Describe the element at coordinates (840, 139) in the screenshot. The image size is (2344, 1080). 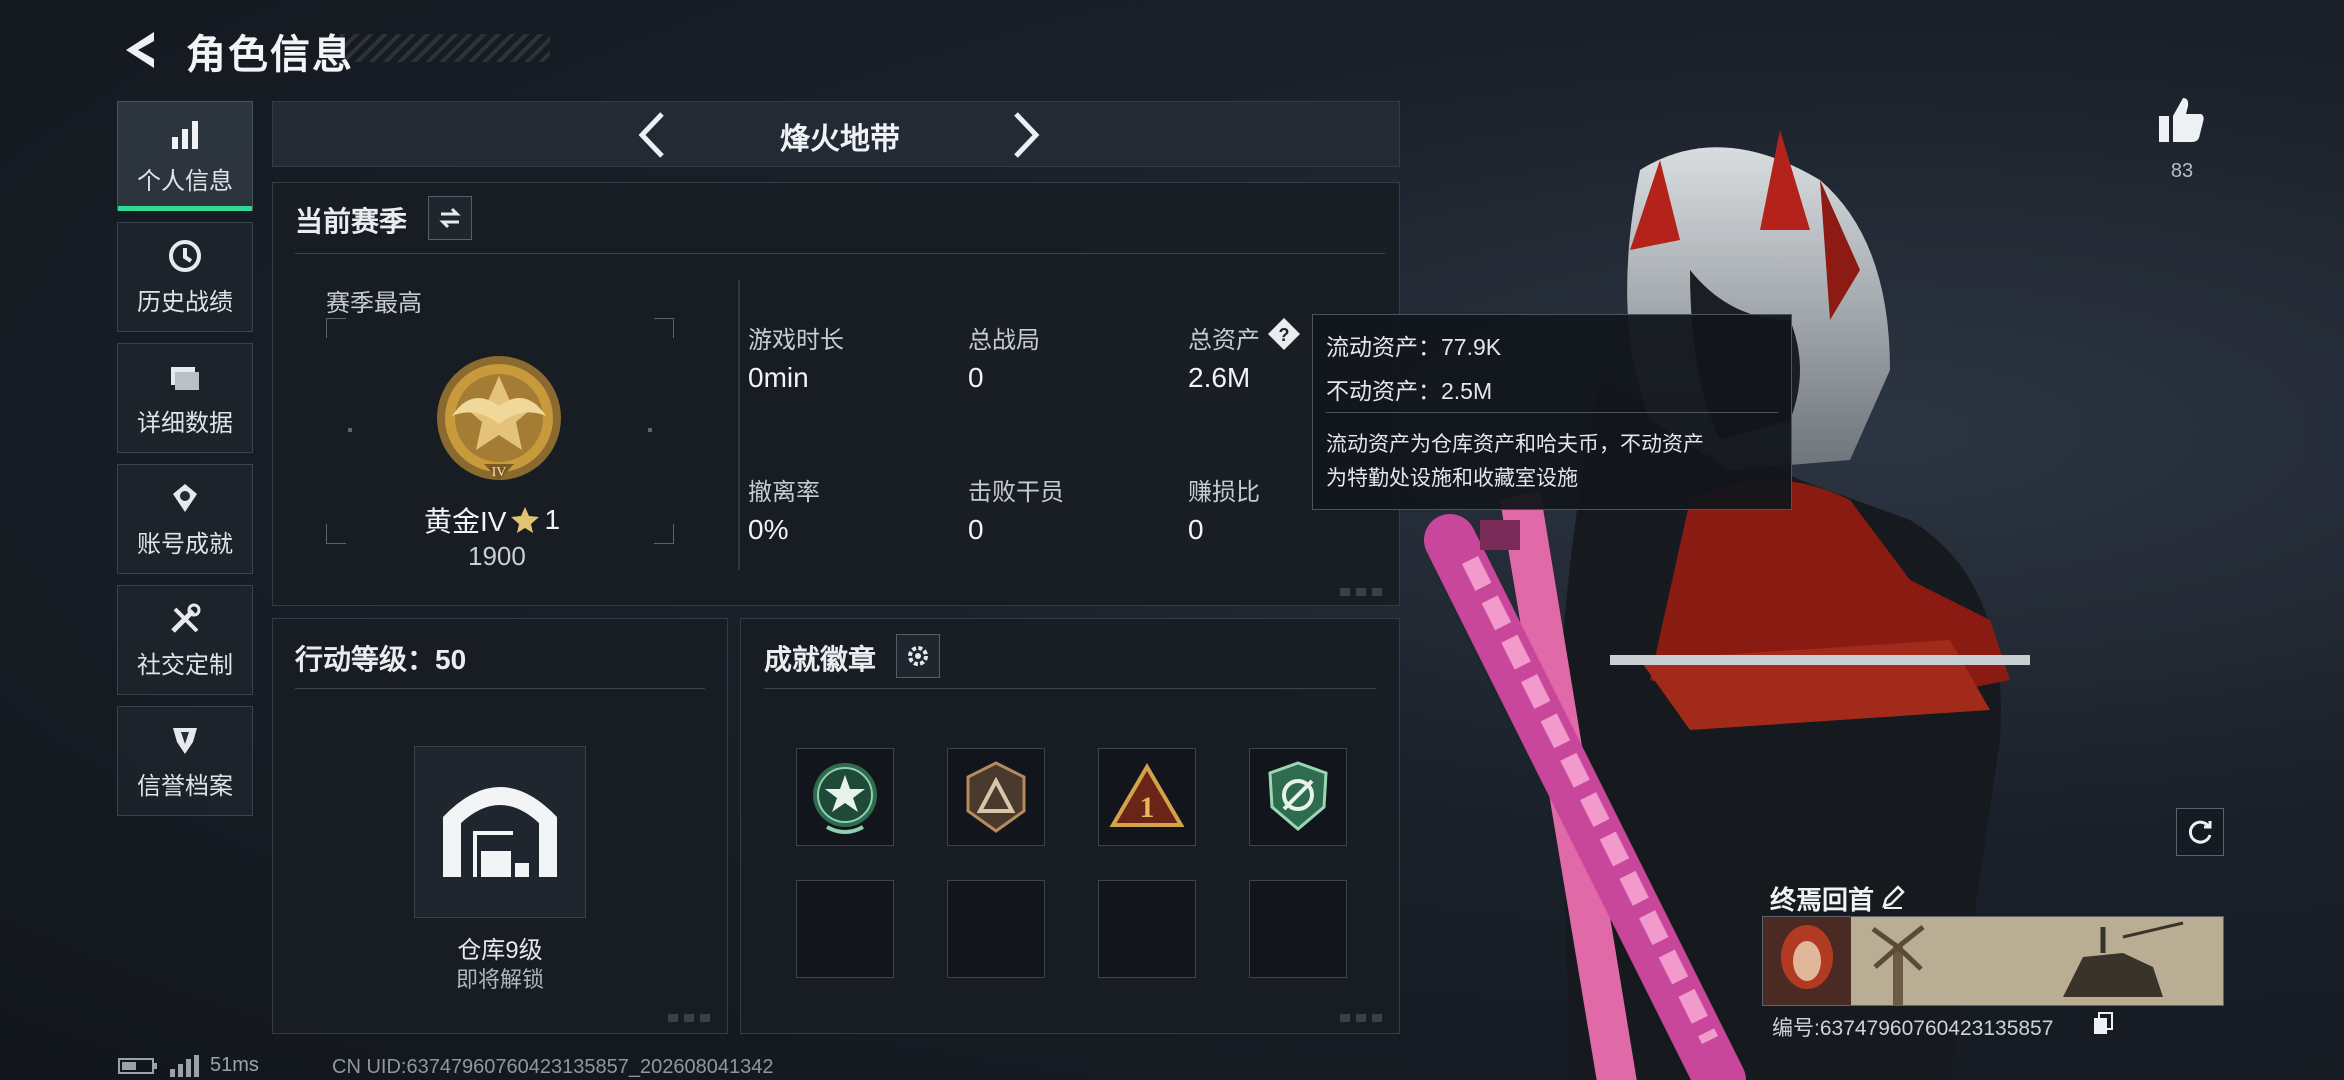
I see `mode-title: 烽火地带` at that location.